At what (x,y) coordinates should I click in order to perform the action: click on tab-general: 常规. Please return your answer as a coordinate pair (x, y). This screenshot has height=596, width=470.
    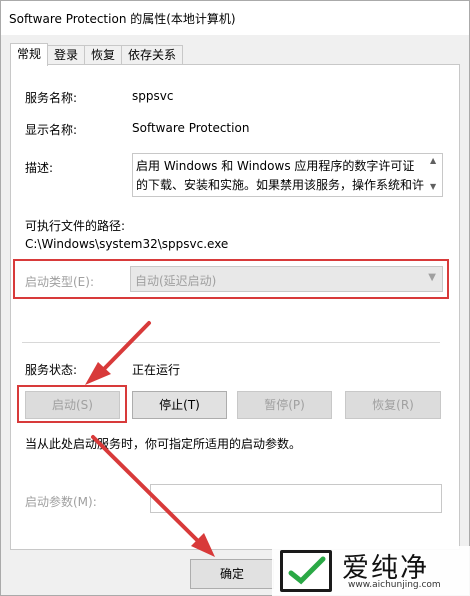
    Looking at the image, I should click on (29, 54).